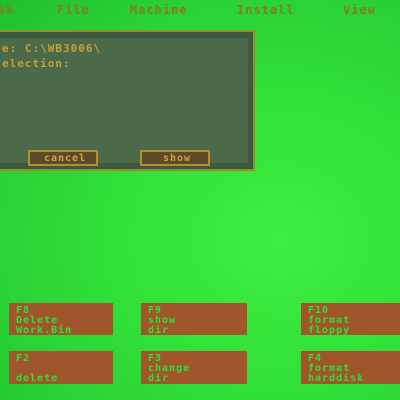 The width and height of the screenshot is (400, 400). I want to click on menu-file: File, so click(73, 10).